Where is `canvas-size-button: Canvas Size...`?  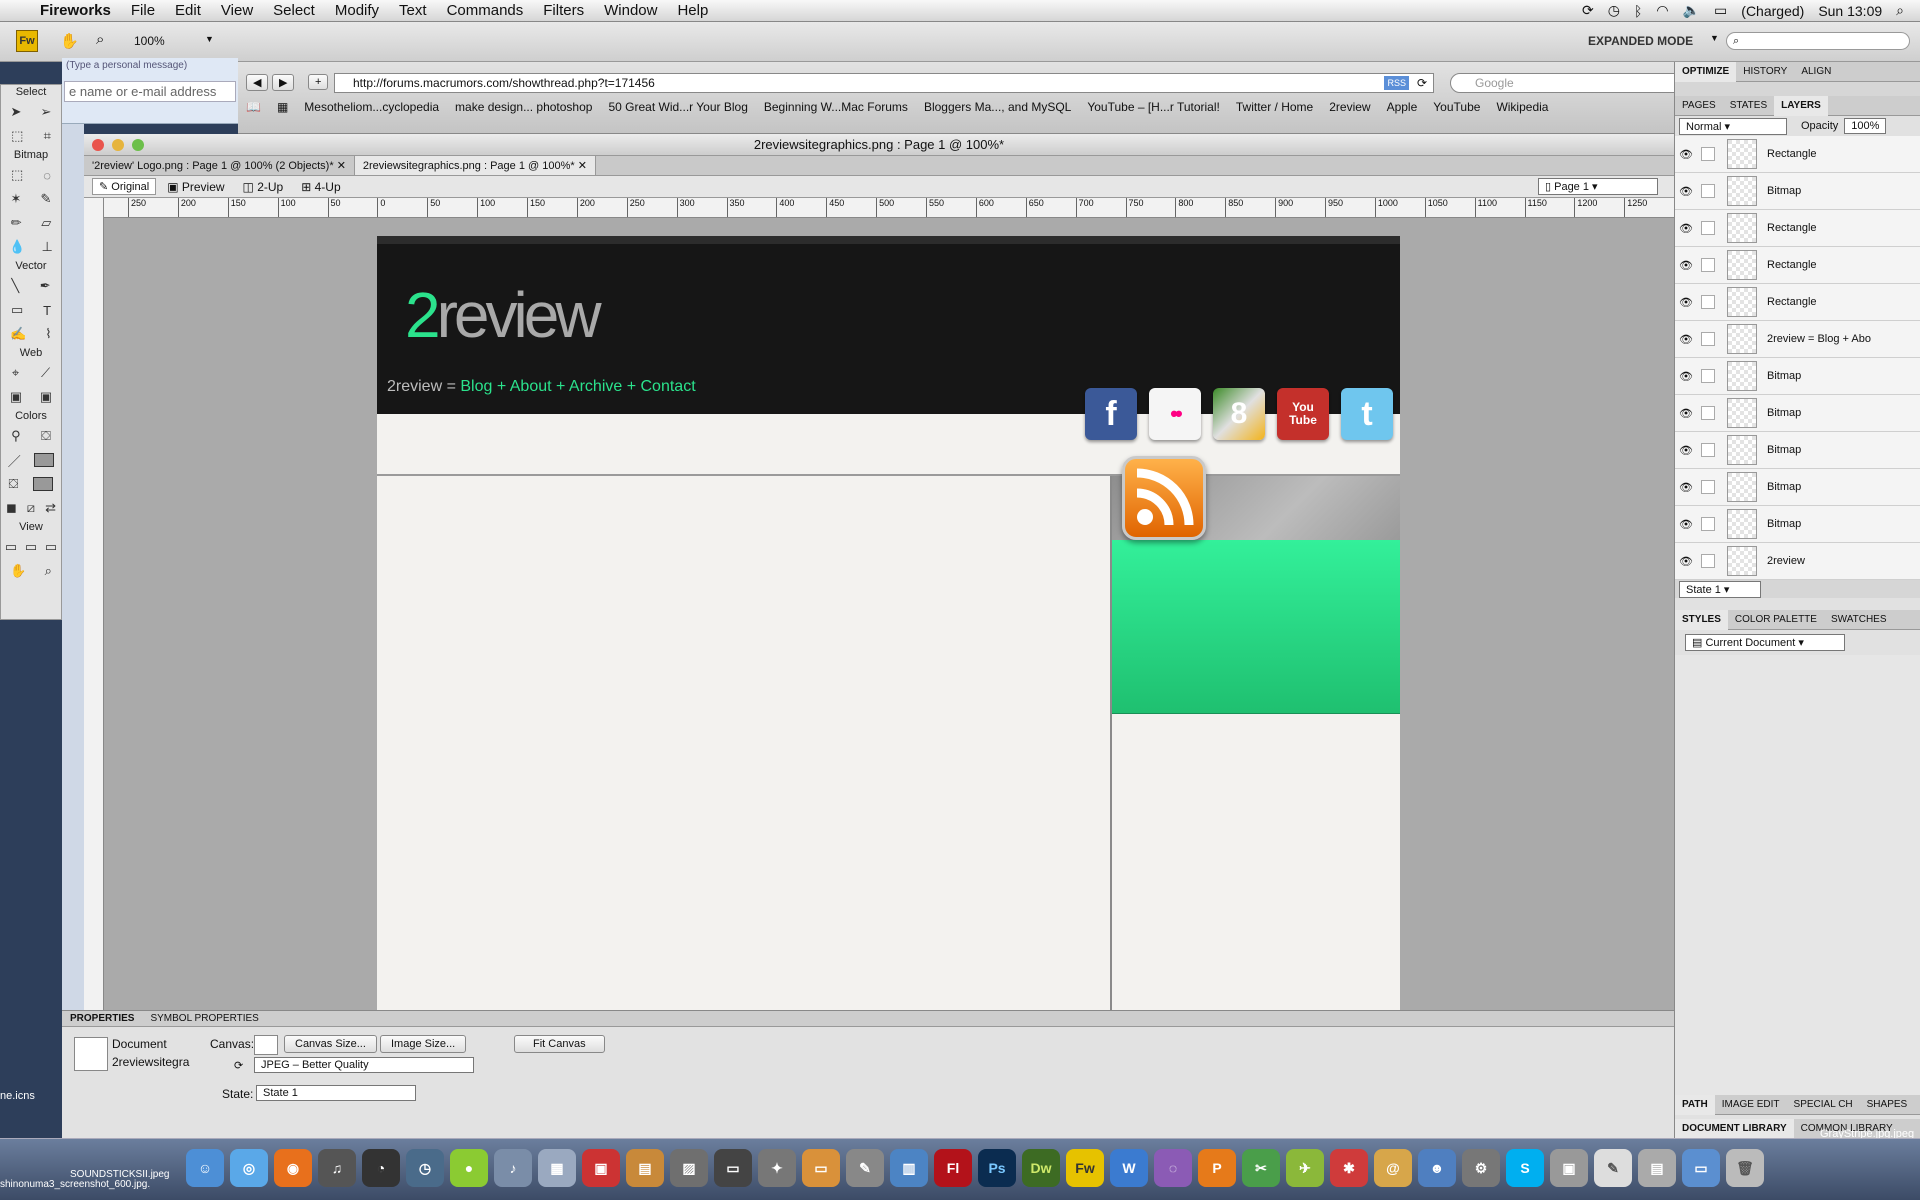
canvas-size-button: Canvas Size... is located at coordinates (330, 1044).